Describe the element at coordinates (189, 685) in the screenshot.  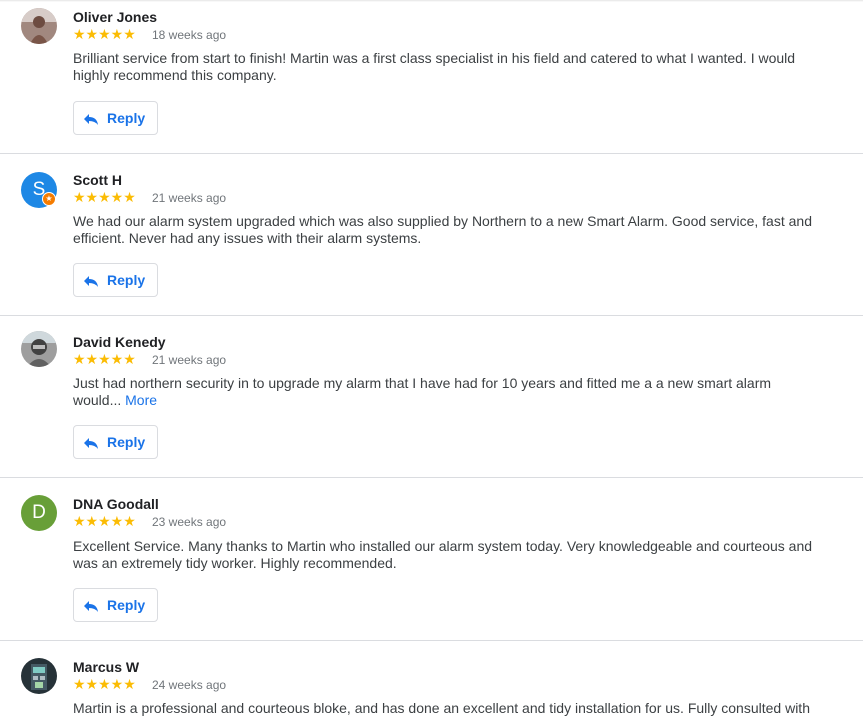
I see `review-time: 24 weeks ago` at that location.